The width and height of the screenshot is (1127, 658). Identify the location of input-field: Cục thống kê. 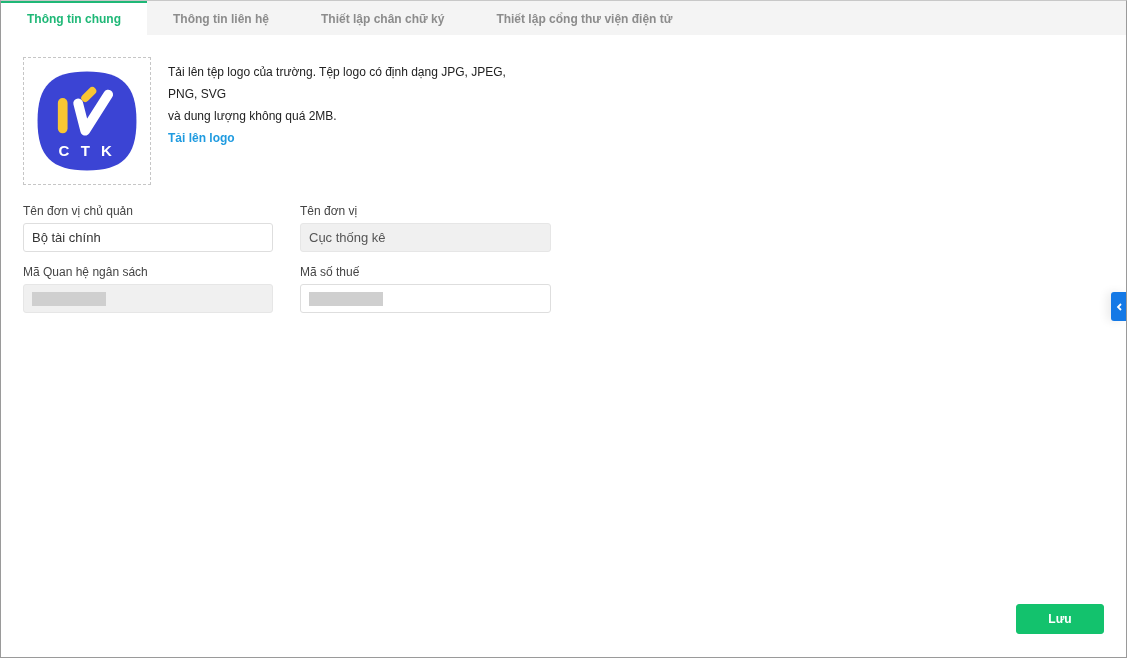
(425, 237).